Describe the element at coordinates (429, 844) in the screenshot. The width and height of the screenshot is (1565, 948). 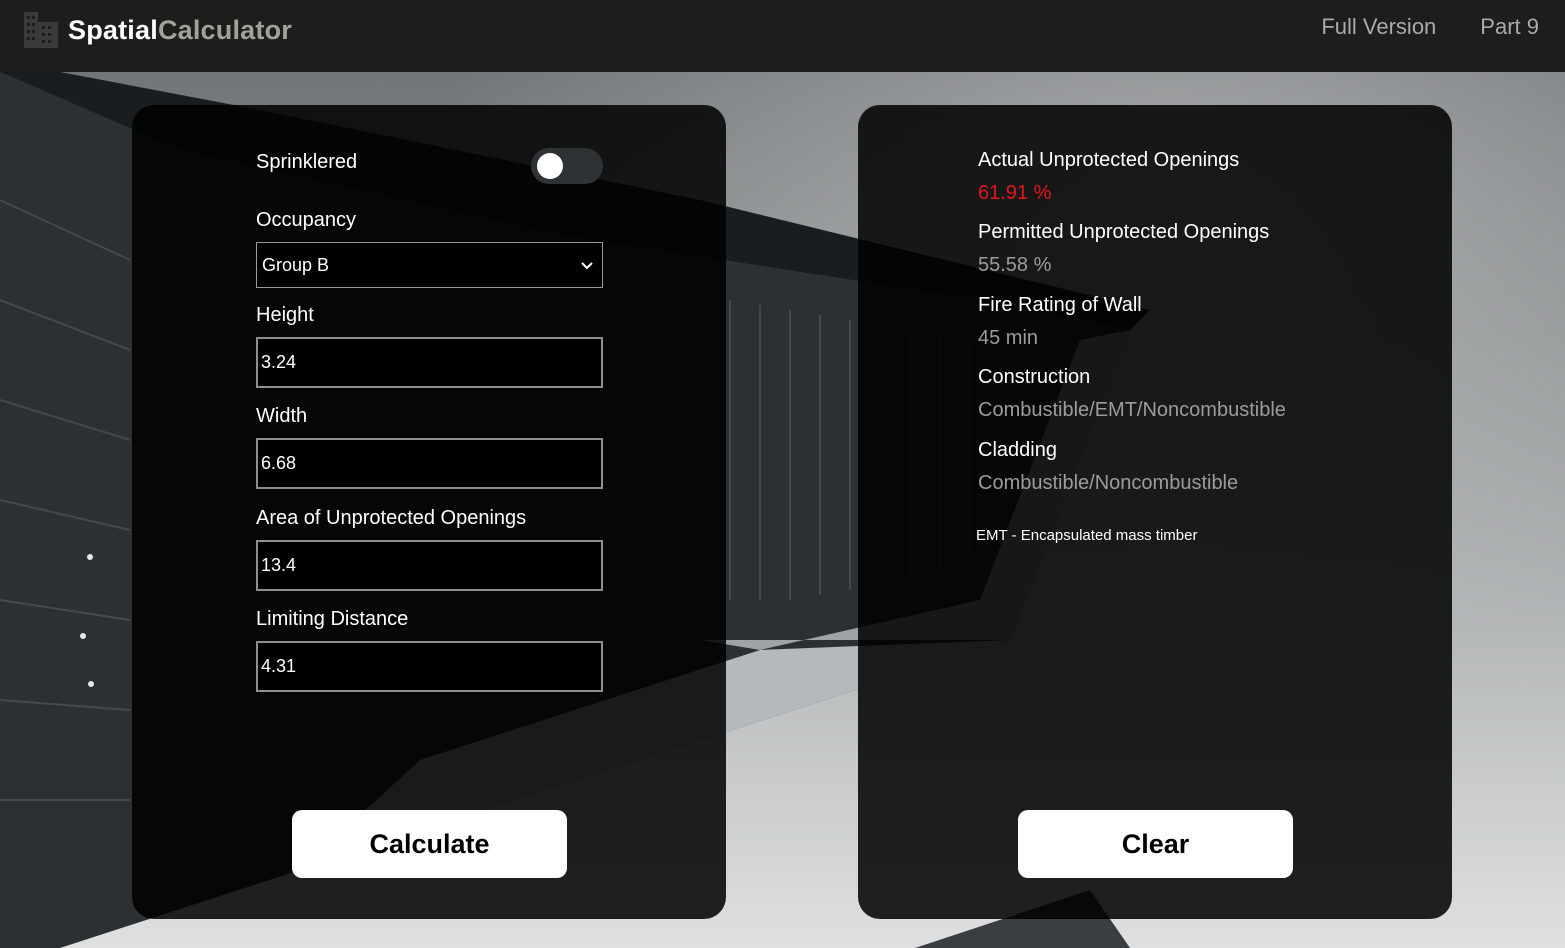
I see `calculate-button: Calculate` at that location.